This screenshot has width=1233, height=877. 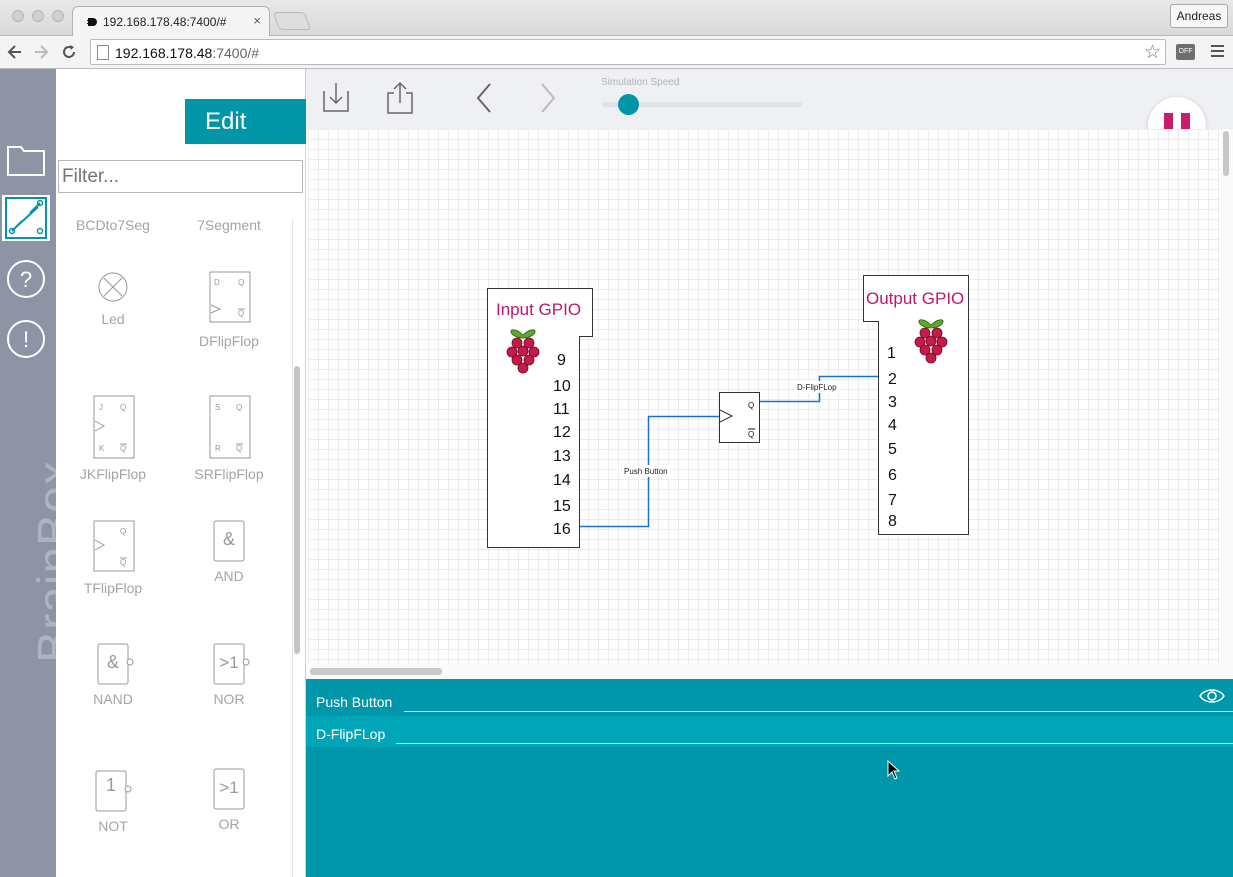 What do you see at coordinates (484, 98) in the screenshot?
I see `undo-chevron-left-icon` at bounding box center [484, 98].